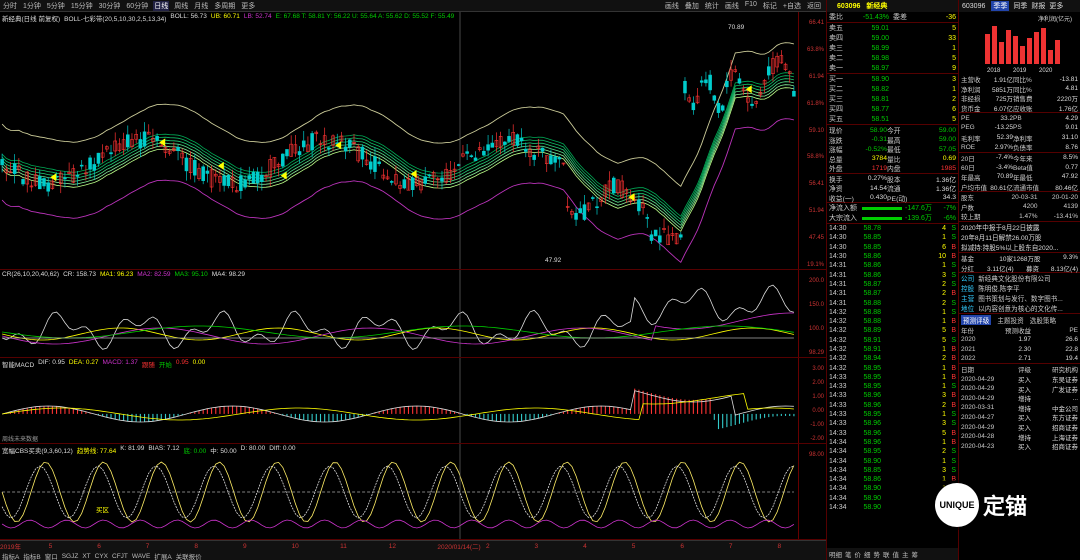  I want to click on period-tab-2: 5分钟, so click(56, 6).